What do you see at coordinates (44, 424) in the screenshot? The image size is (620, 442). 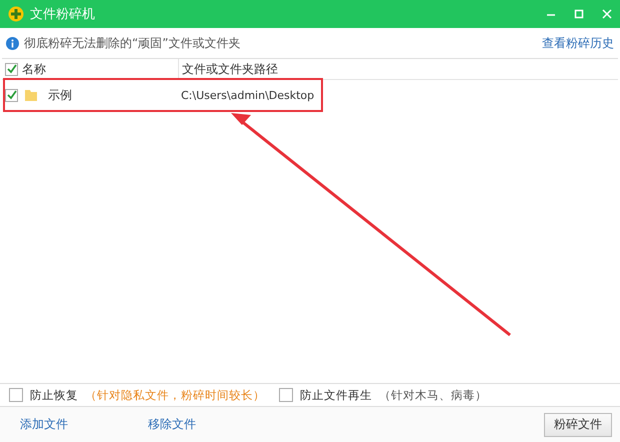 I see `action-link: 添加文件` at bounding box center [44, 424].